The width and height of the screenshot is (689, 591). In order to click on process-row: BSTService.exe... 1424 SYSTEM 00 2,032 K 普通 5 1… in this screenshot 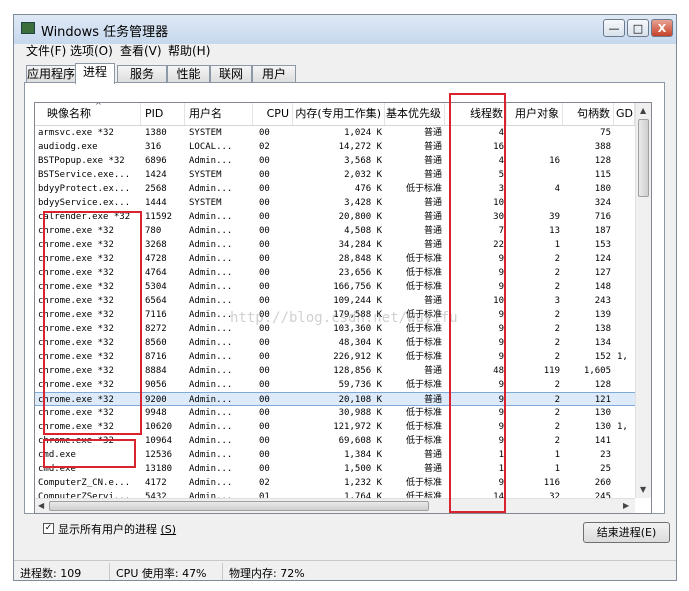, I will do `click(335, 175)`.